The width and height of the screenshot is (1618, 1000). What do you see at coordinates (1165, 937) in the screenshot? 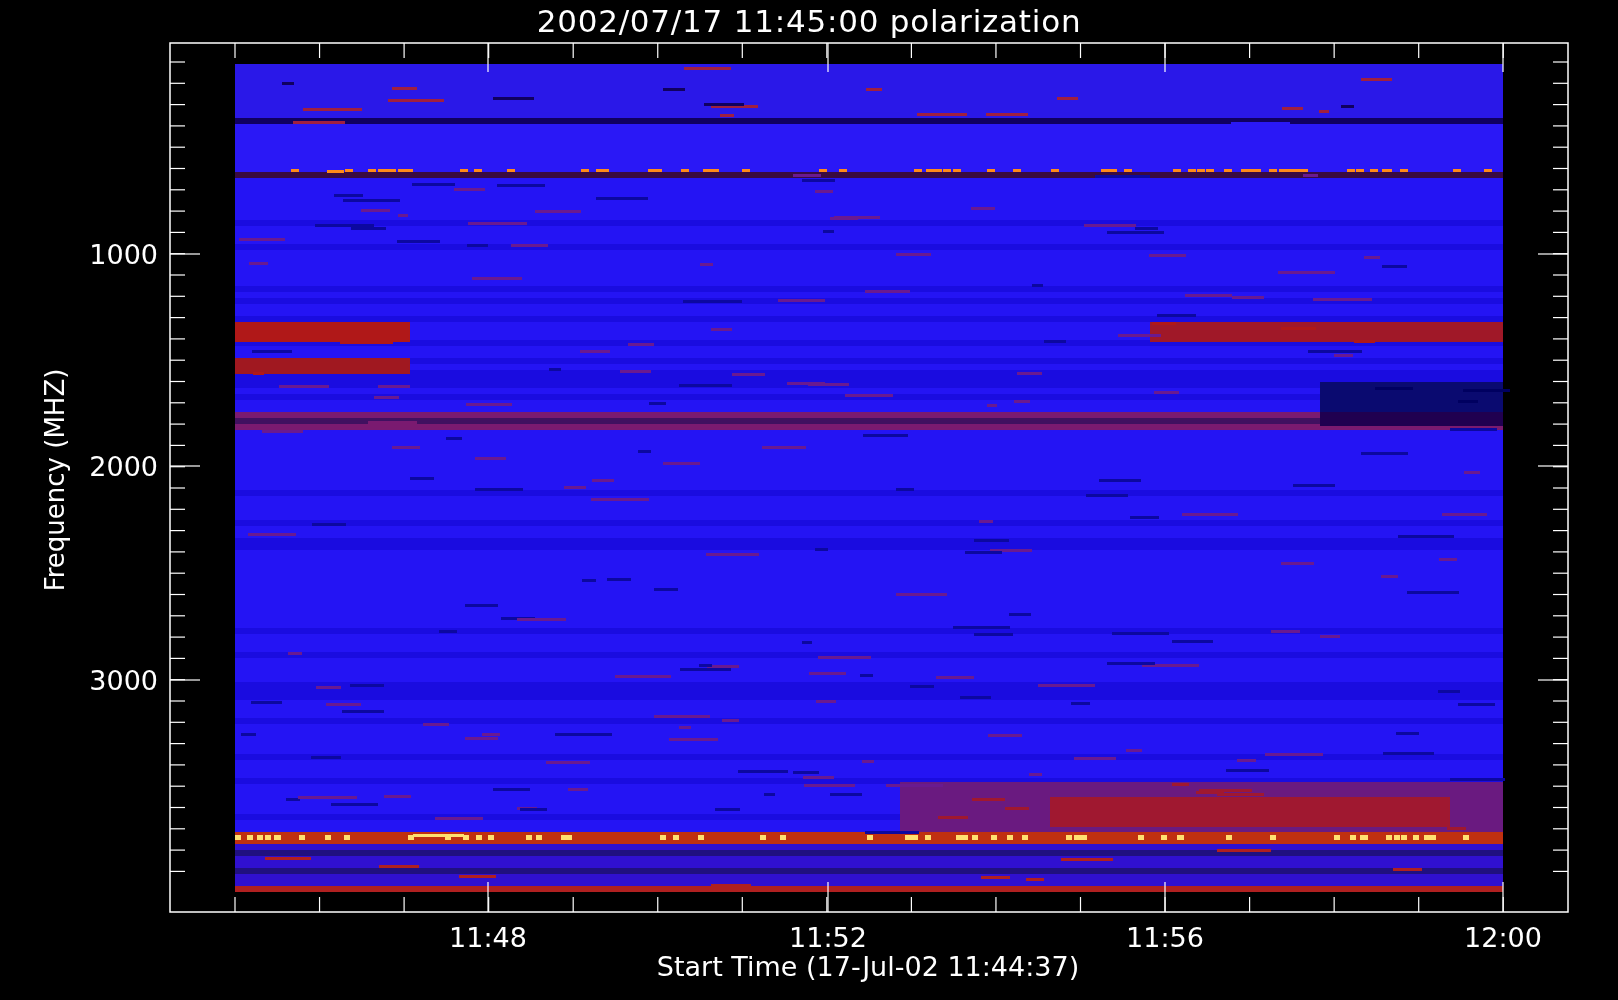
I see `x-tick-label: 11:56` at bounding box center [1165, 937].